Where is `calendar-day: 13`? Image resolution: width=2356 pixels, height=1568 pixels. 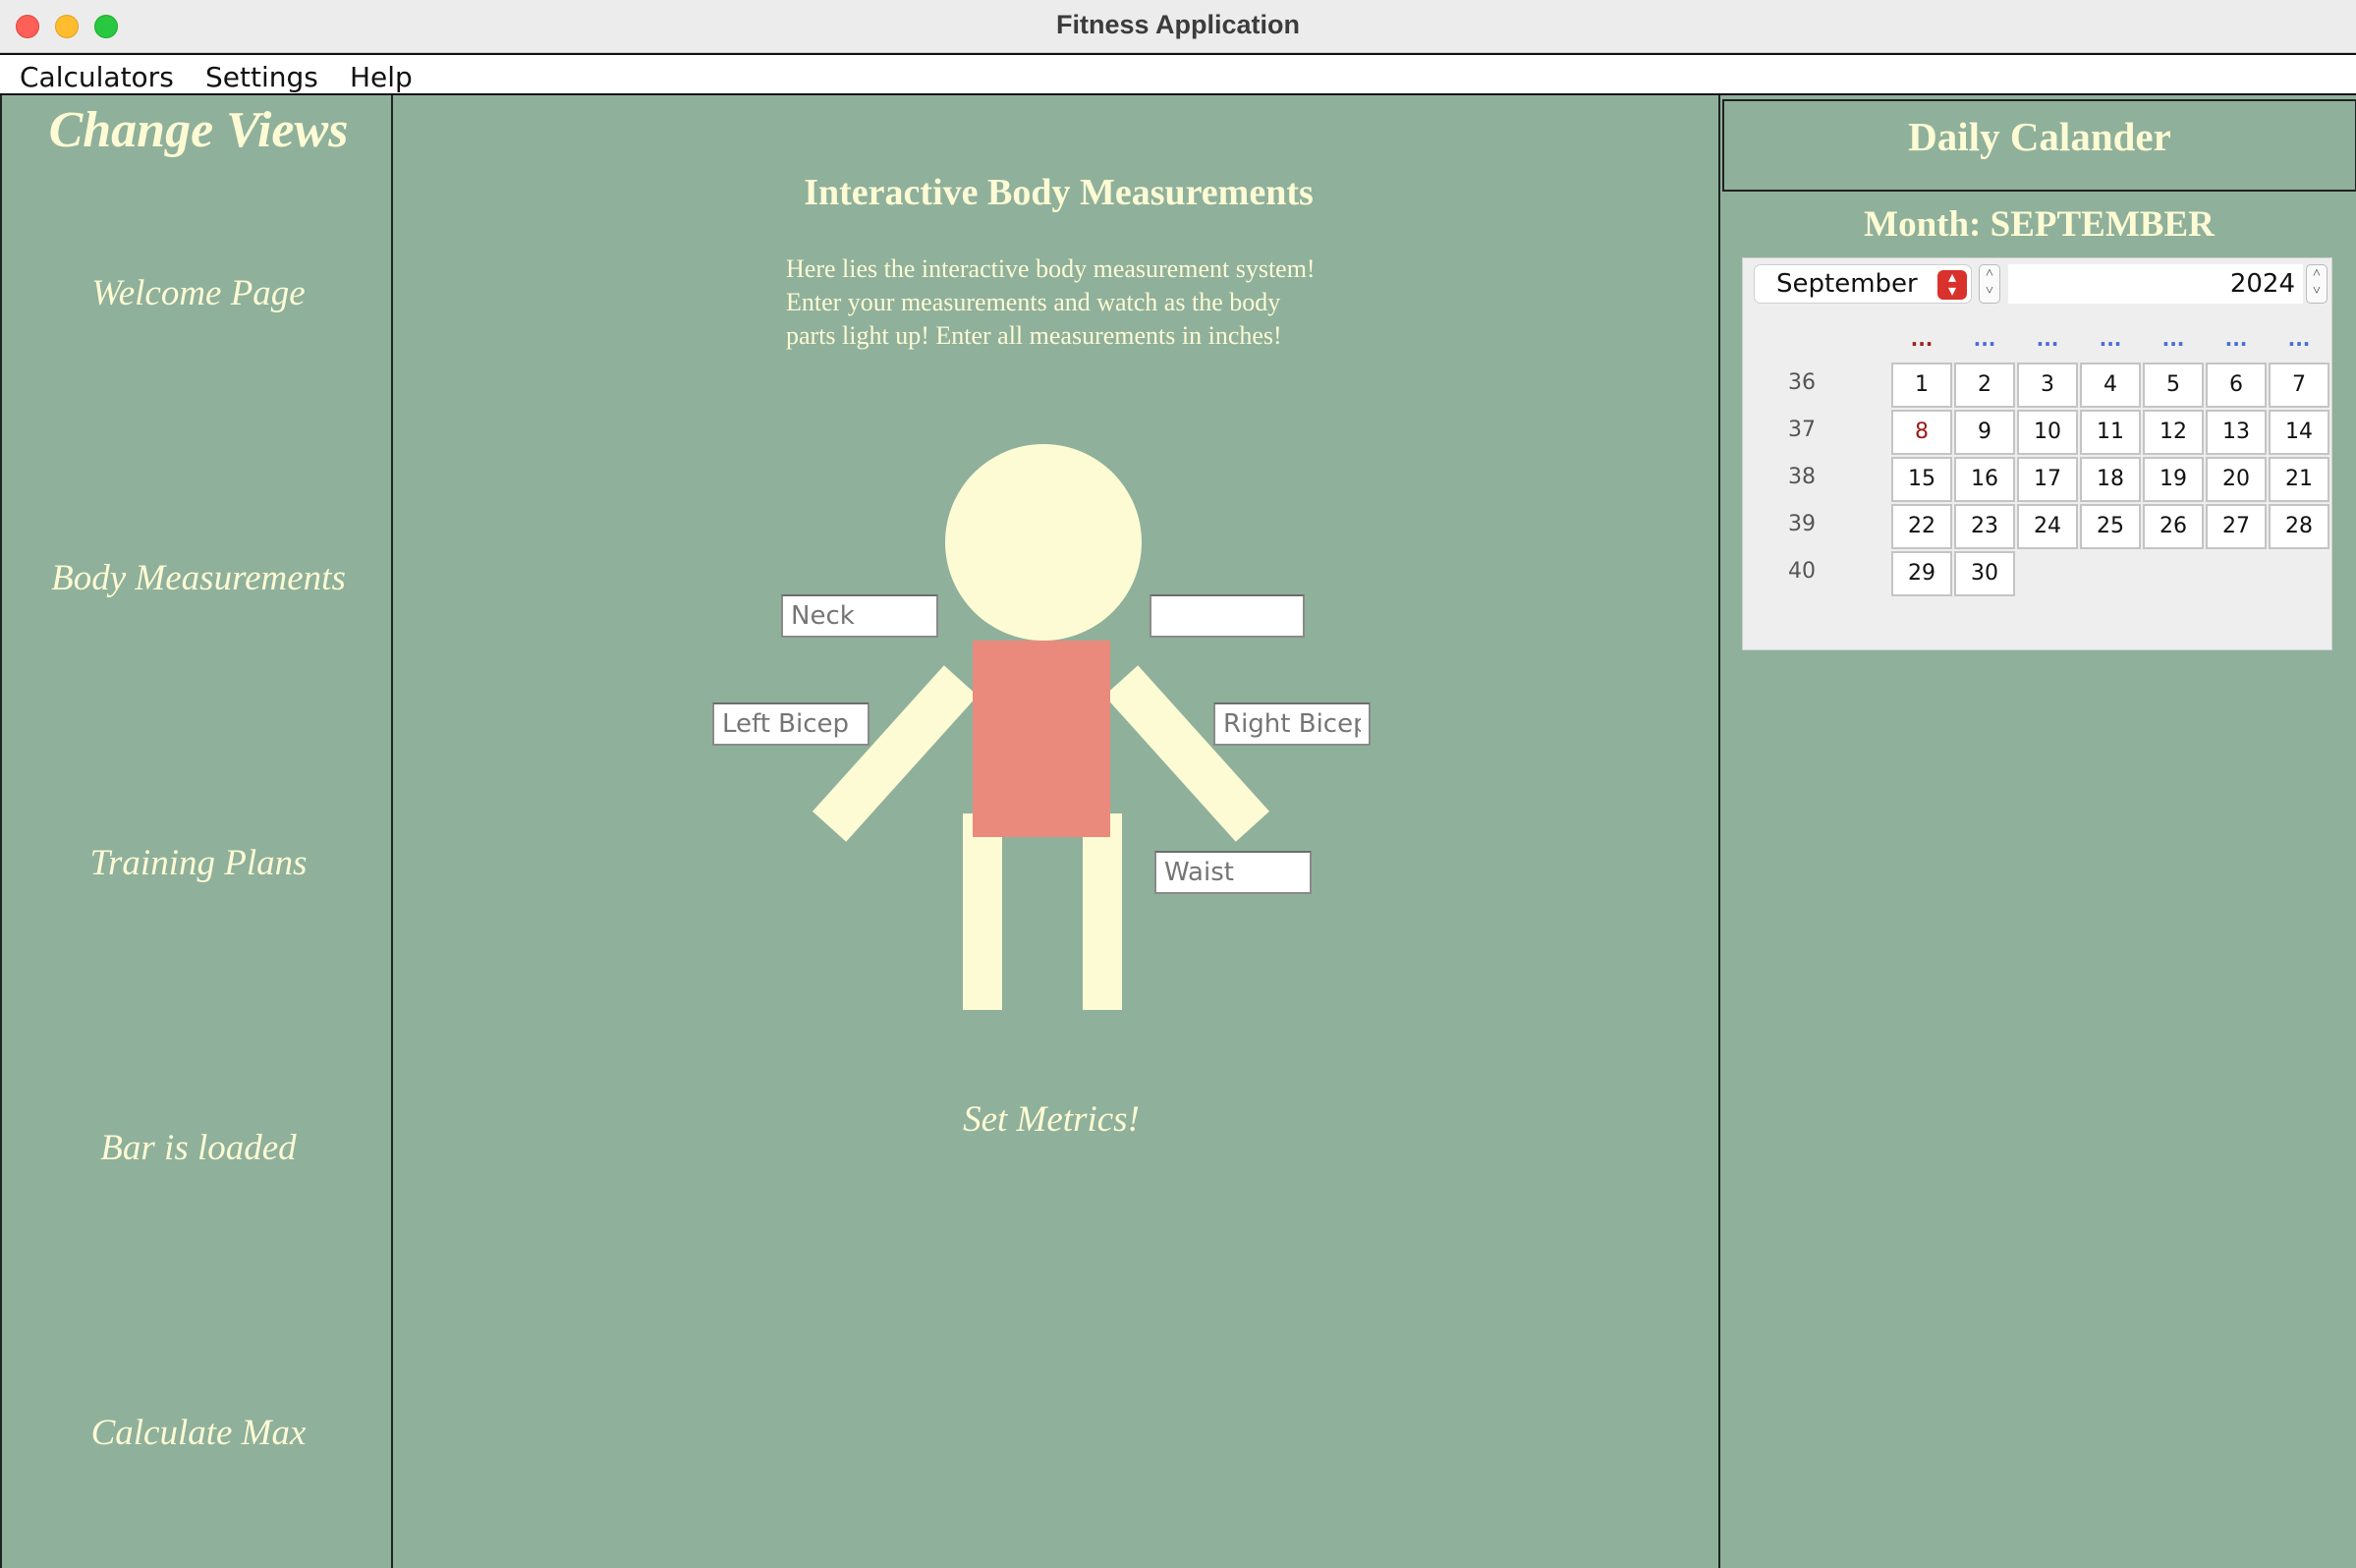
calendar-day: 13 is located at coordinates (2236, 432).